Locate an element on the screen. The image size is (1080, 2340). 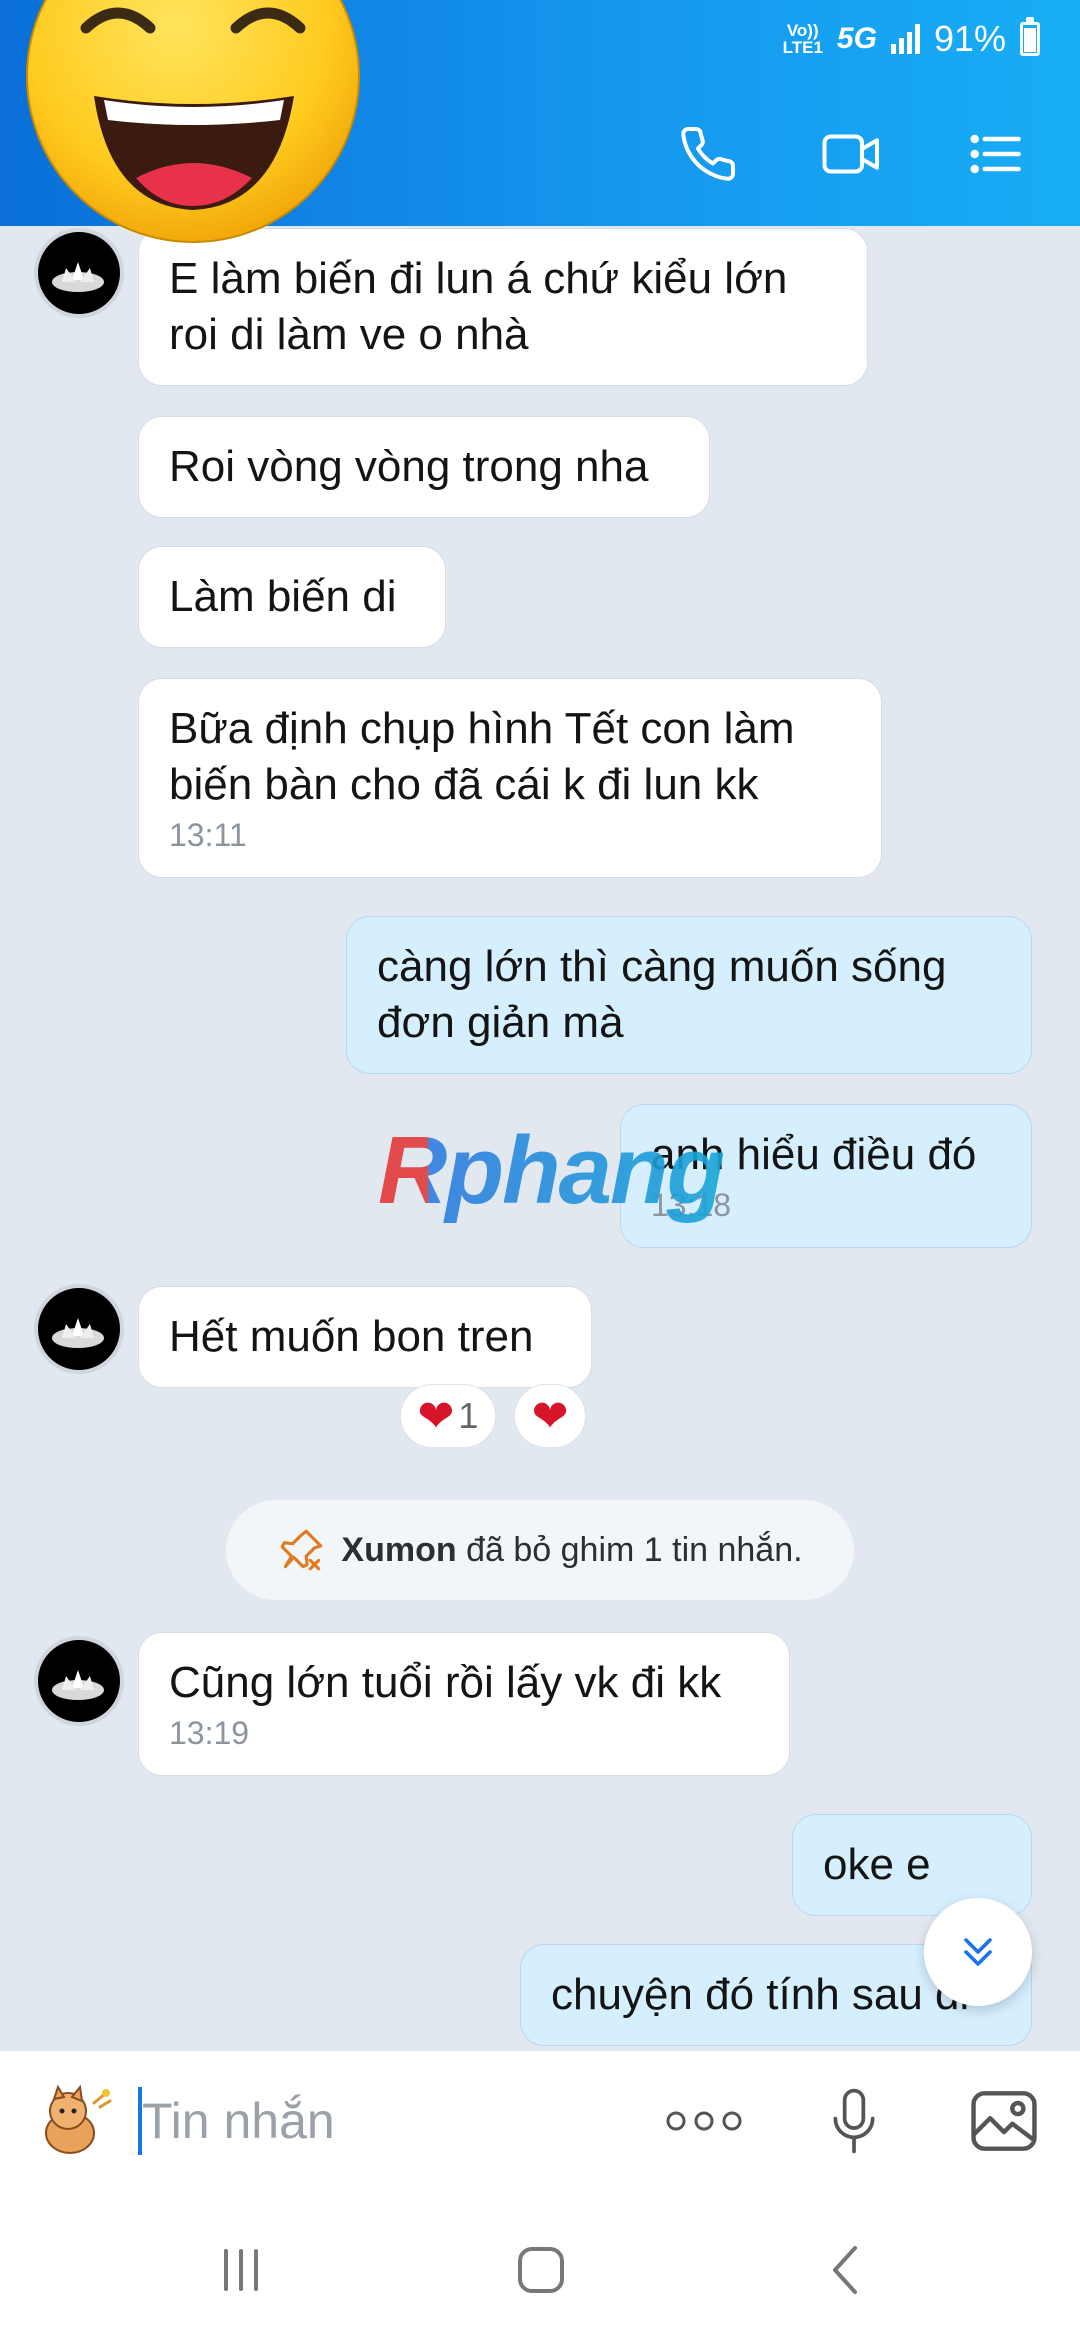
message-text: càng lớn thì càng muốn sống đơn giản mà is located at coordinates (662, 994).